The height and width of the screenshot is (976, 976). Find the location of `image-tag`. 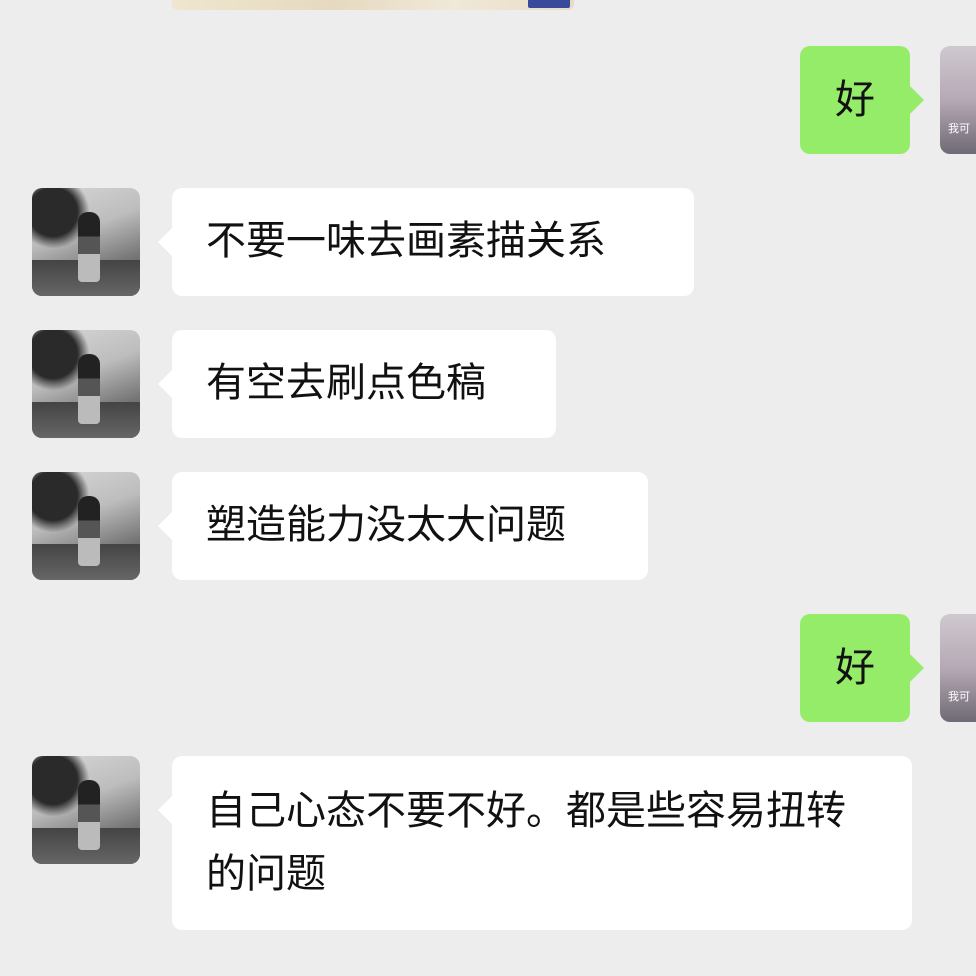

image-tag is located at coordinates (549, 4).